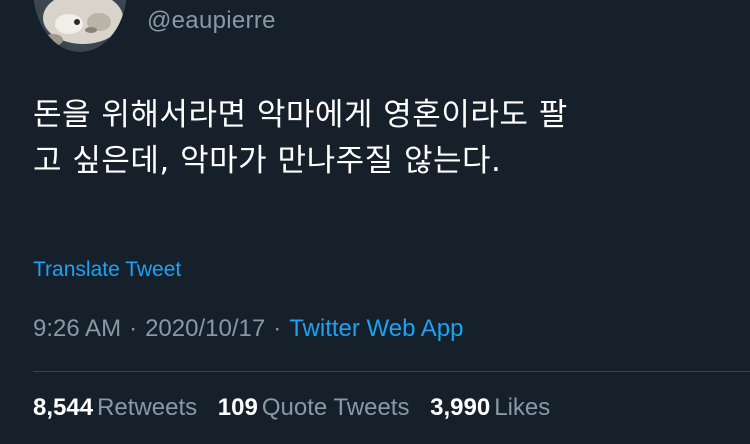 Image resolution: width=750 pixels, height=444 pixels. I want to click on avatar-dog-image, so click(80, 26).